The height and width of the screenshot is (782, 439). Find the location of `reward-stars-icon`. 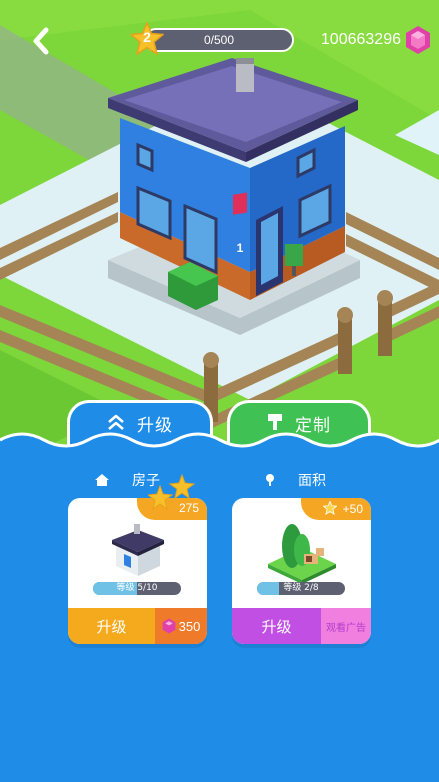

reward-stars-icon is located at coordinates (172, 492).